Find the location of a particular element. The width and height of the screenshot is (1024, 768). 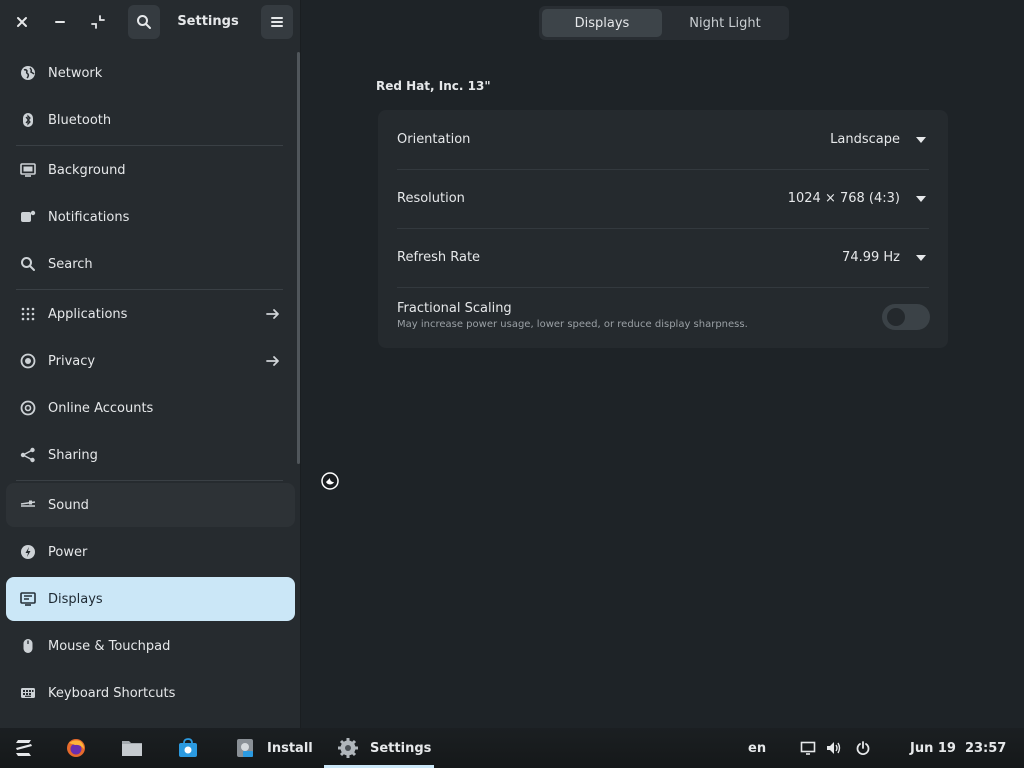

view-switcher: Displays Night Light is located at coordinates (664, 23).